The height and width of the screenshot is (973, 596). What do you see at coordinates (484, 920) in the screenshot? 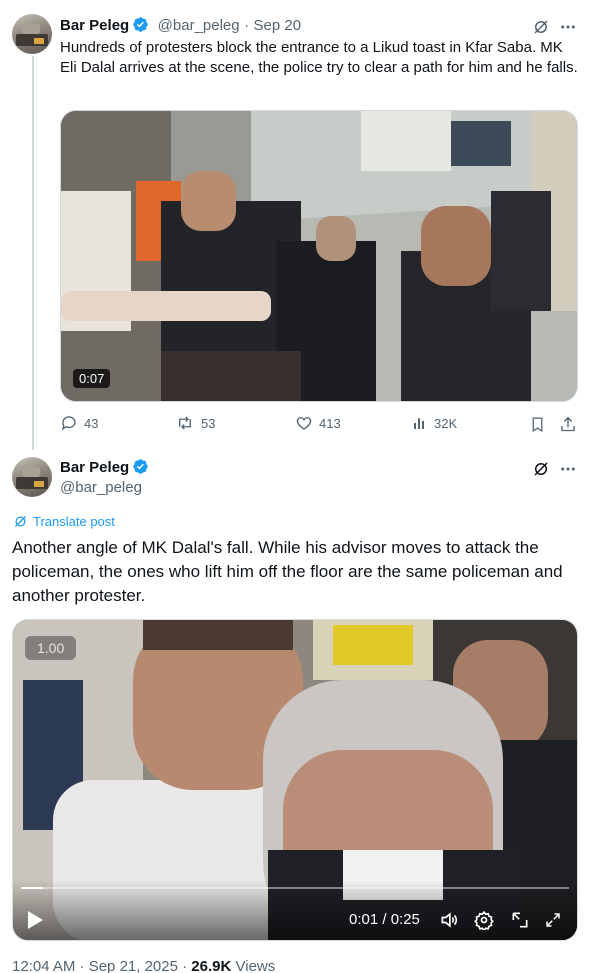
I see `settings-icon` at bounding box center [484, 920].